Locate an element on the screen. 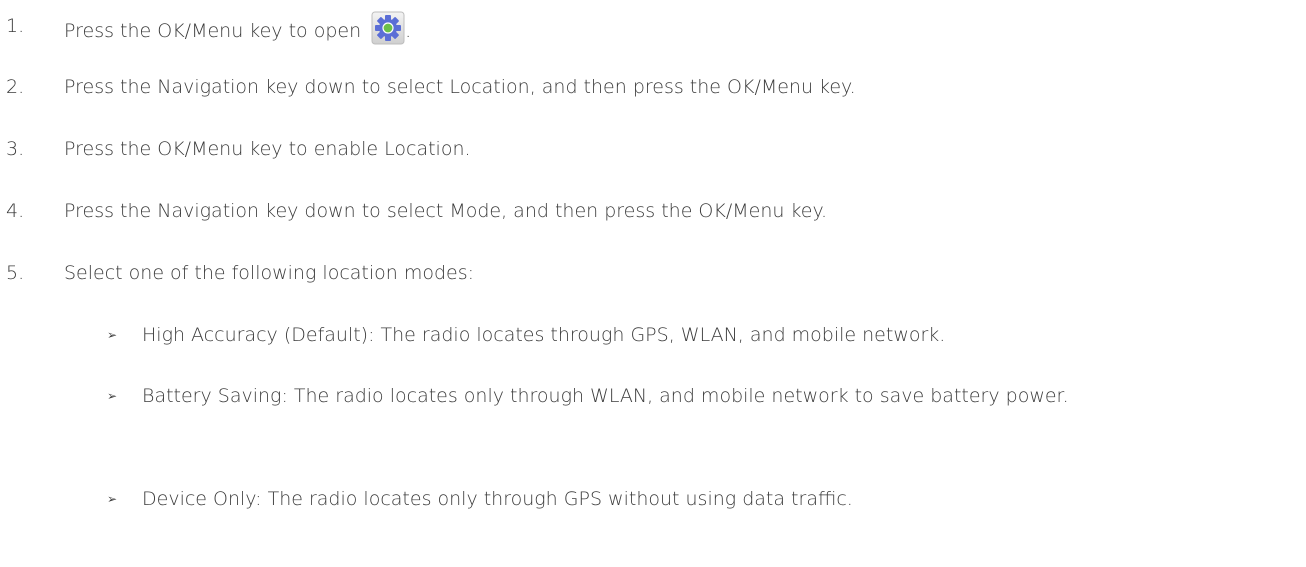  step-text: Press the OK/Menu key to open . is located at coordinates (237, 28).